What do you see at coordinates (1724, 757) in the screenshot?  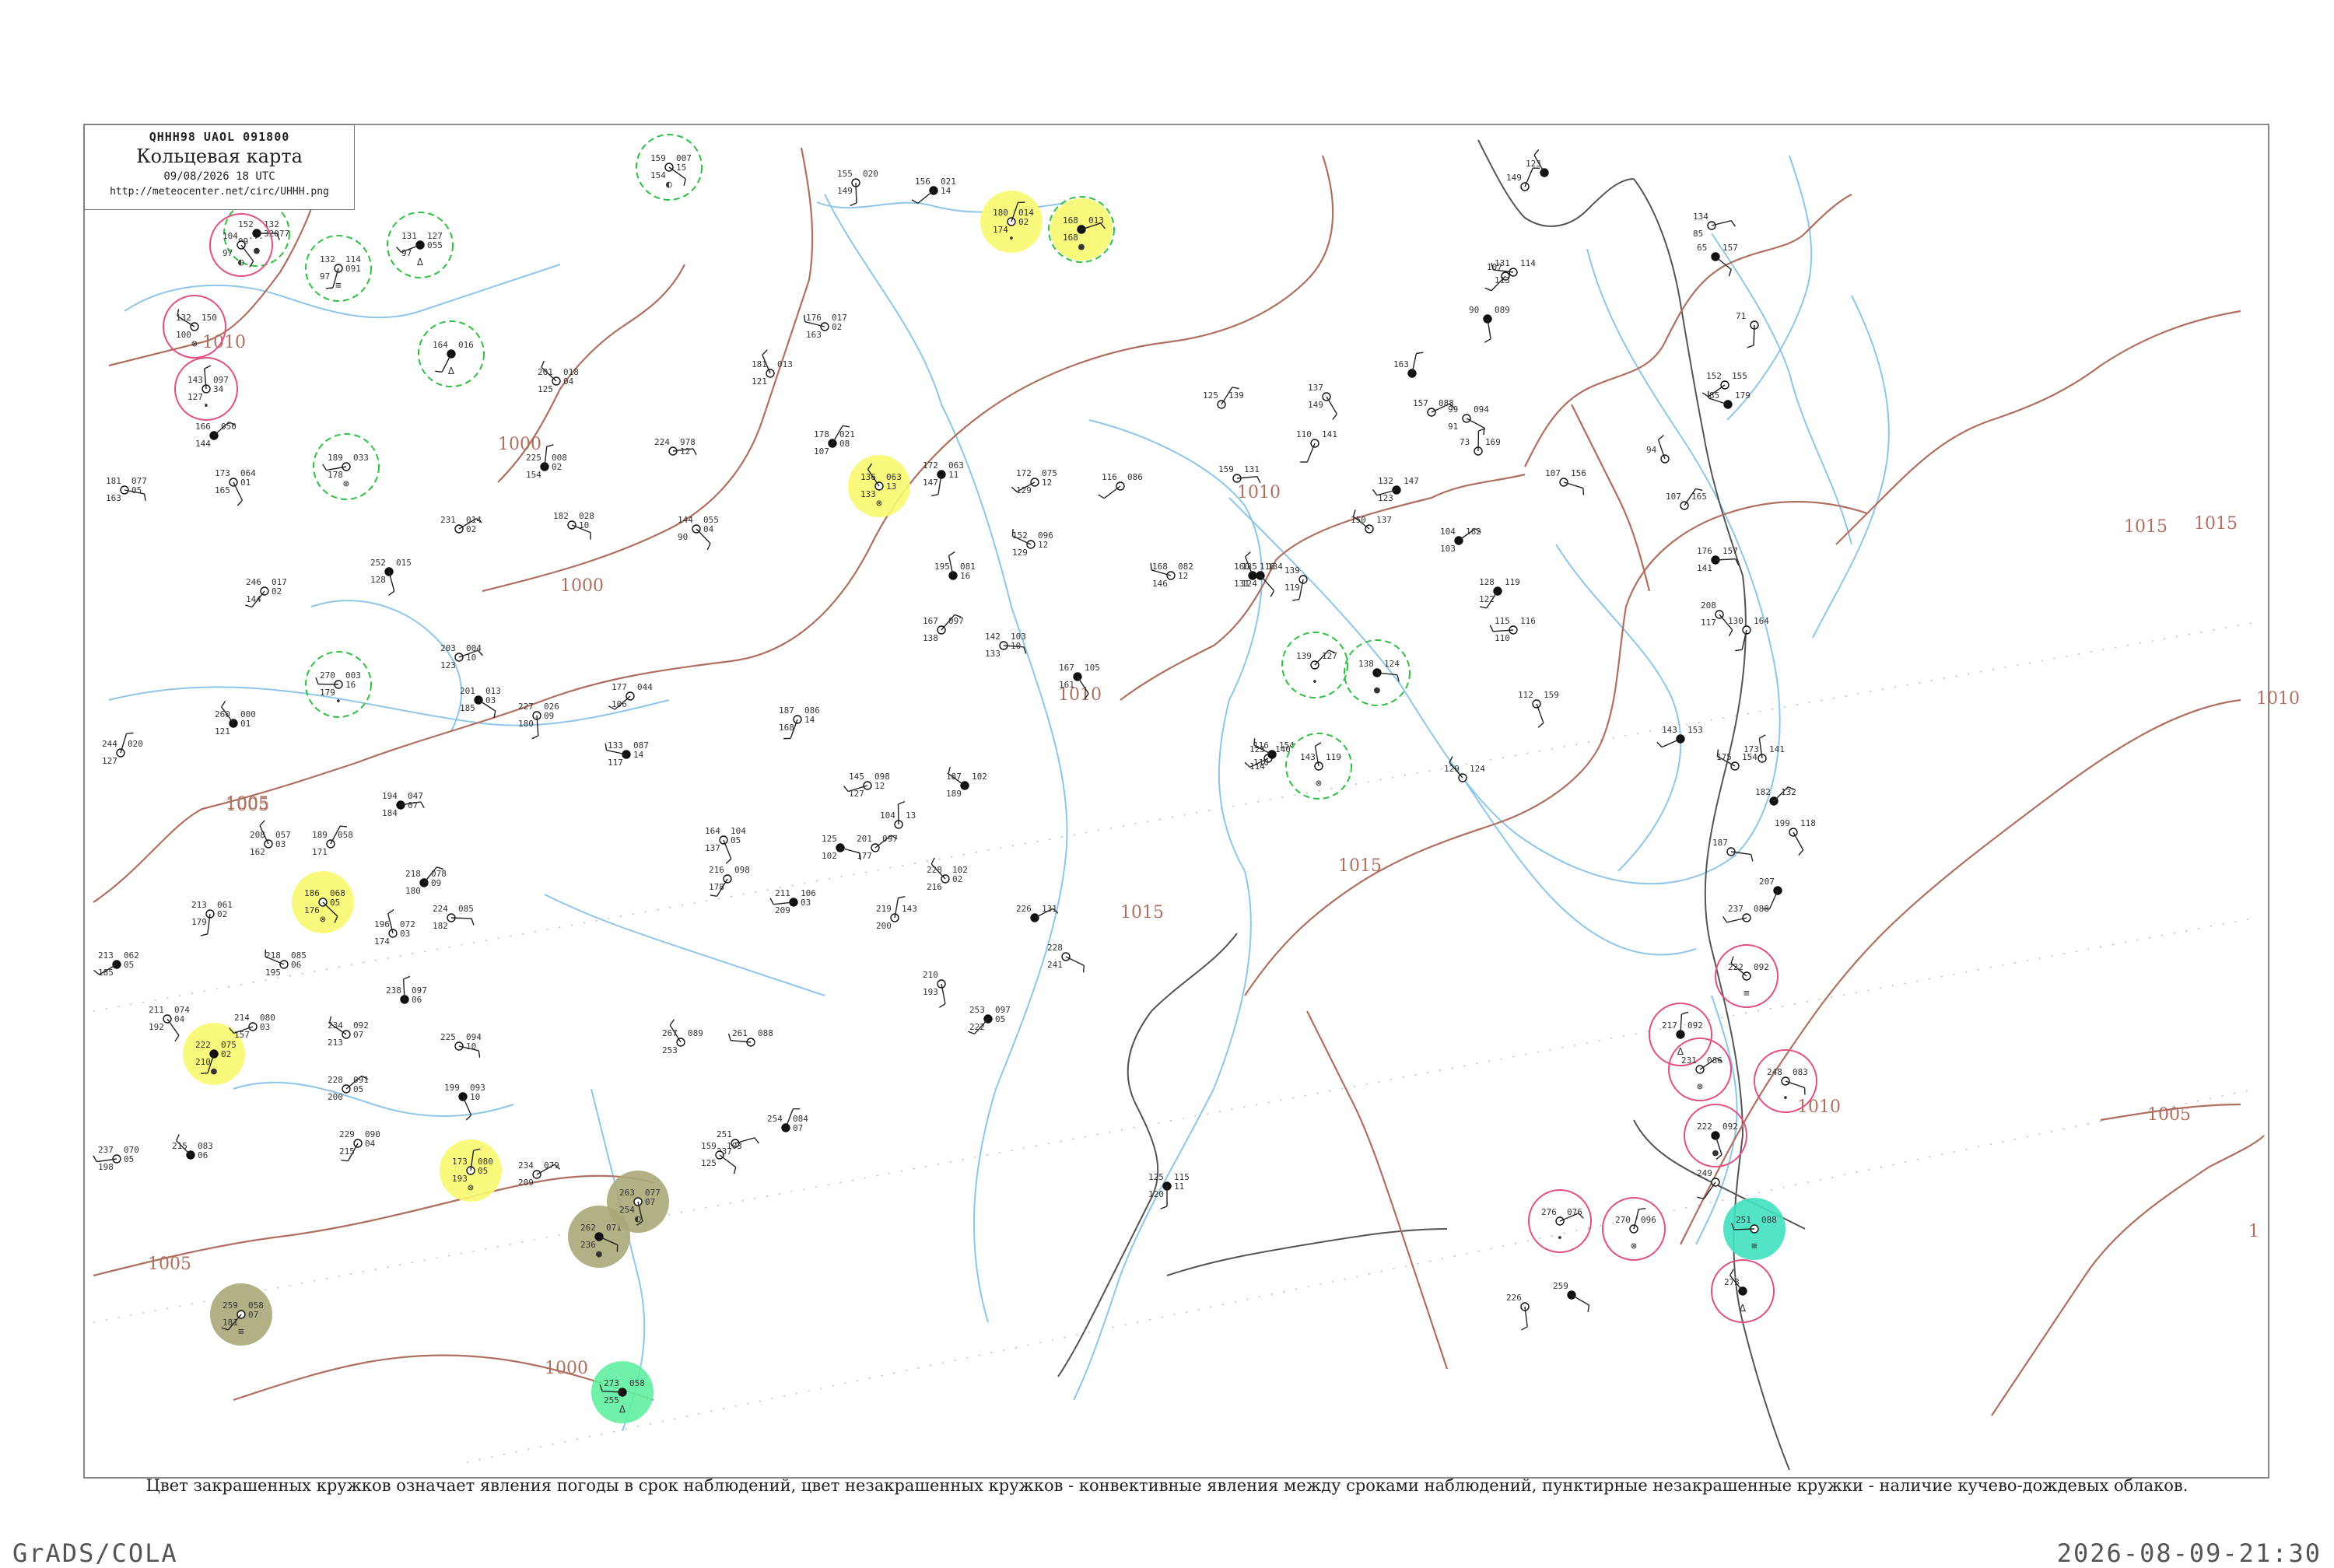 I see `air-temperature: 175` at bounding box center [1724, 757].